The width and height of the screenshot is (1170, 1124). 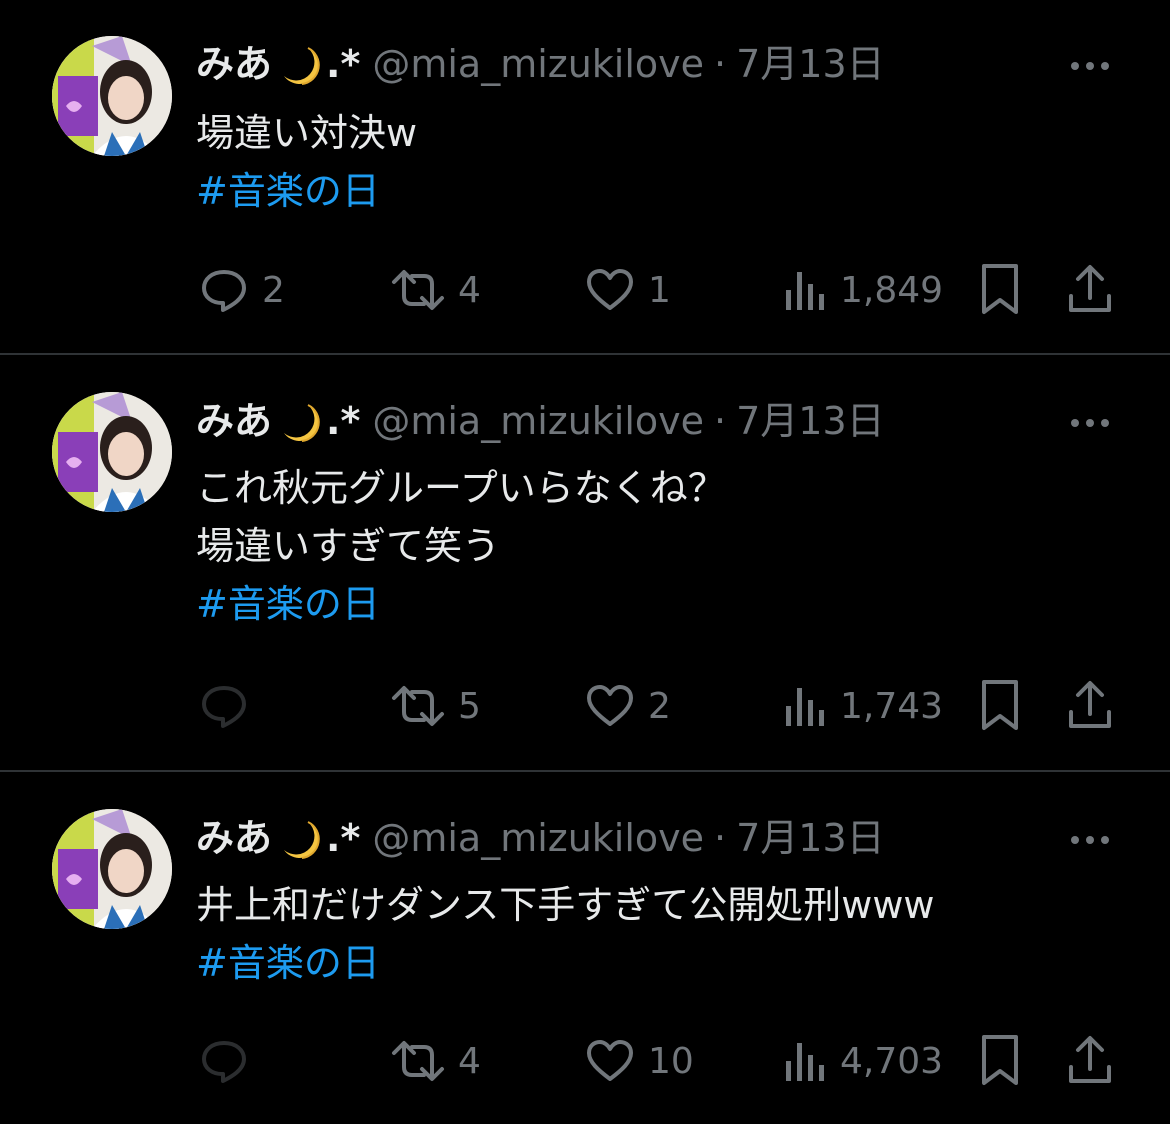 I want to click on like-count: 10, so click(x=671, y=1061).